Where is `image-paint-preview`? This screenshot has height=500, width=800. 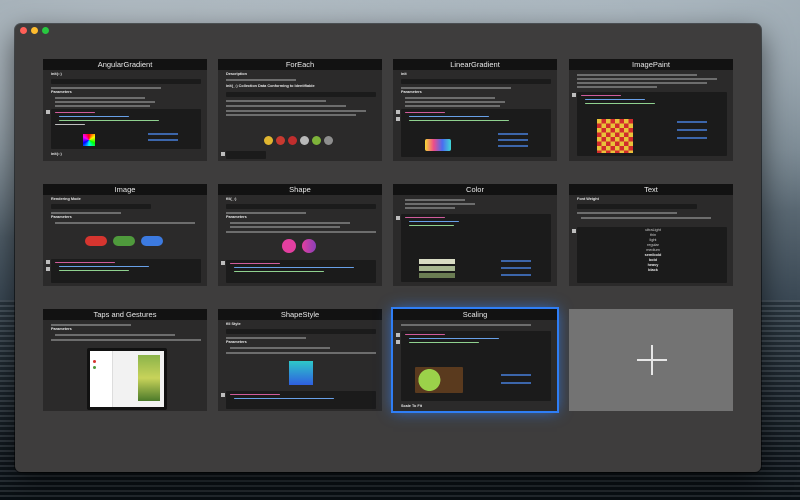 image-paint-preview is located at coordinates (615, 136).